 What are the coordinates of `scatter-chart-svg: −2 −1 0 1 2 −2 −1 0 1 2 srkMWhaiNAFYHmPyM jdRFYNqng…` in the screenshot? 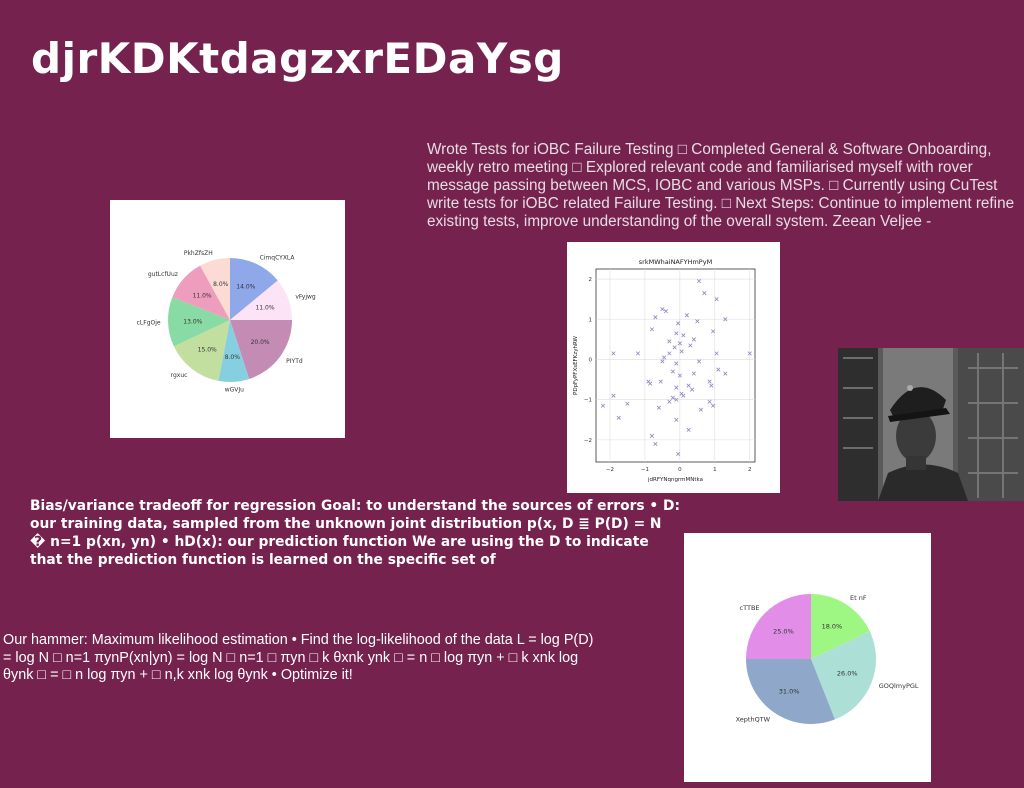 It's located at (664, 370).